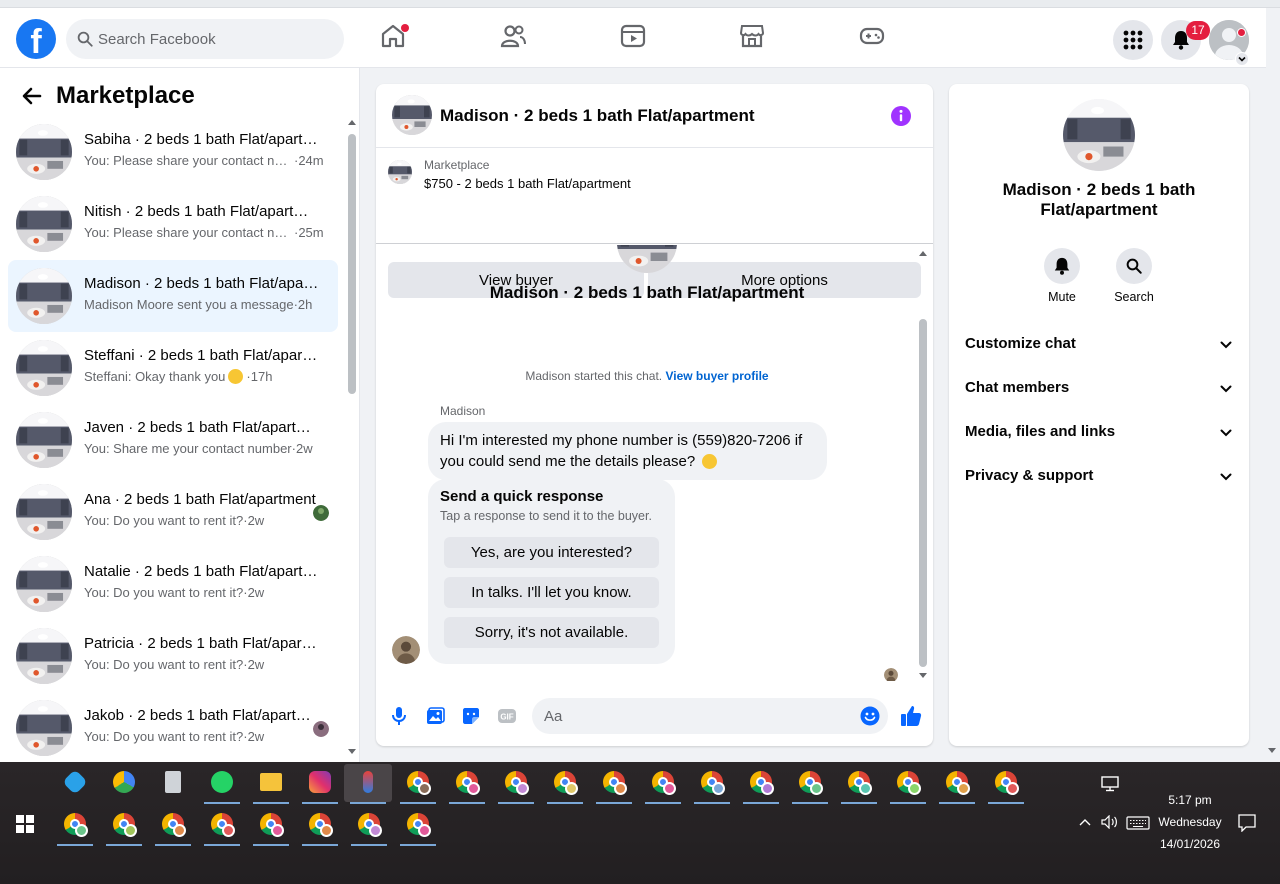  Describe the element at coordinates (271, 784) in the screenshot. I see `taskbar-file-explorer-icon` at that location.